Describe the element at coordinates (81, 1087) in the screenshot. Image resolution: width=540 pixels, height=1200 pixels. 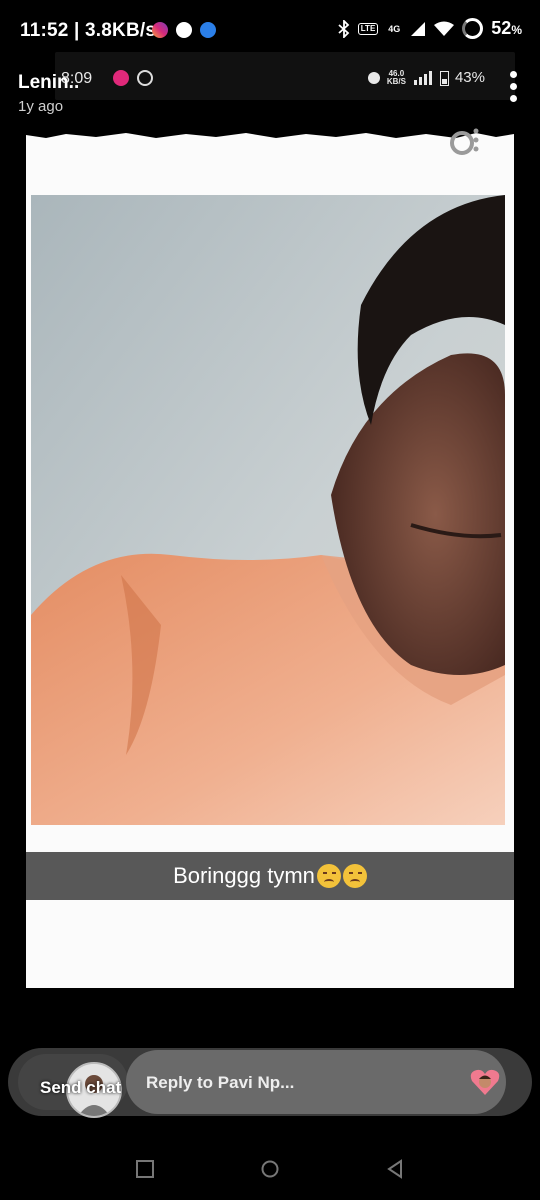
I see `send-chat-label: Send chat` at that location.